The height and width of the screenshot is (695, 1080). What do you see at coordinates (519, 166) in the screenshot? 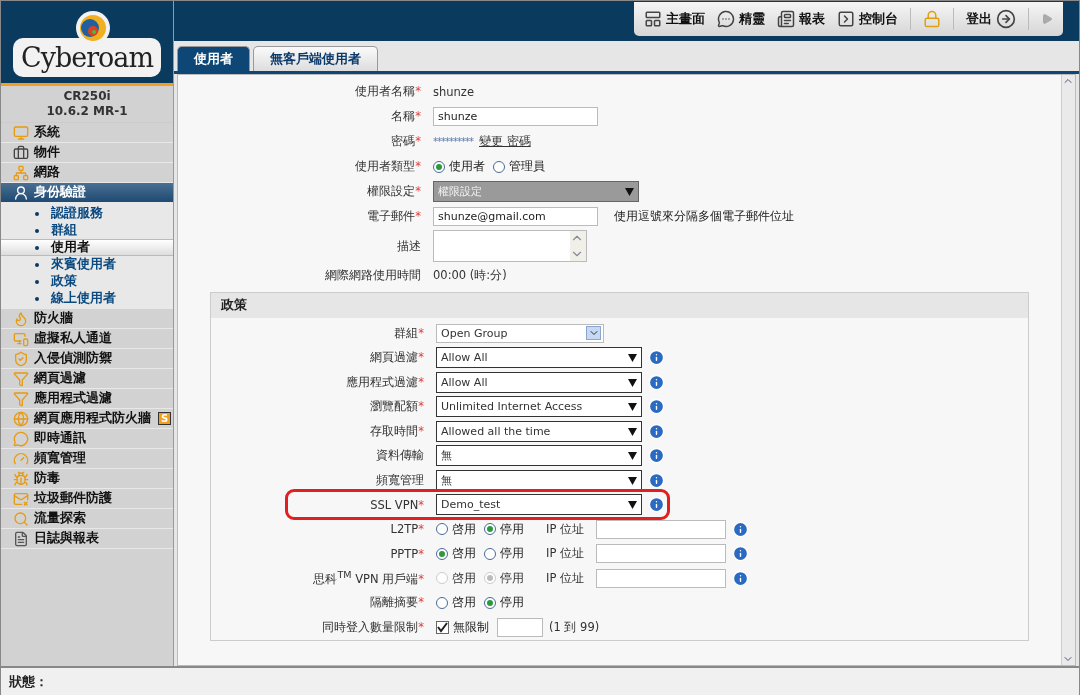
I see `radio-option: 管理員` at bounding box center [519, 166].